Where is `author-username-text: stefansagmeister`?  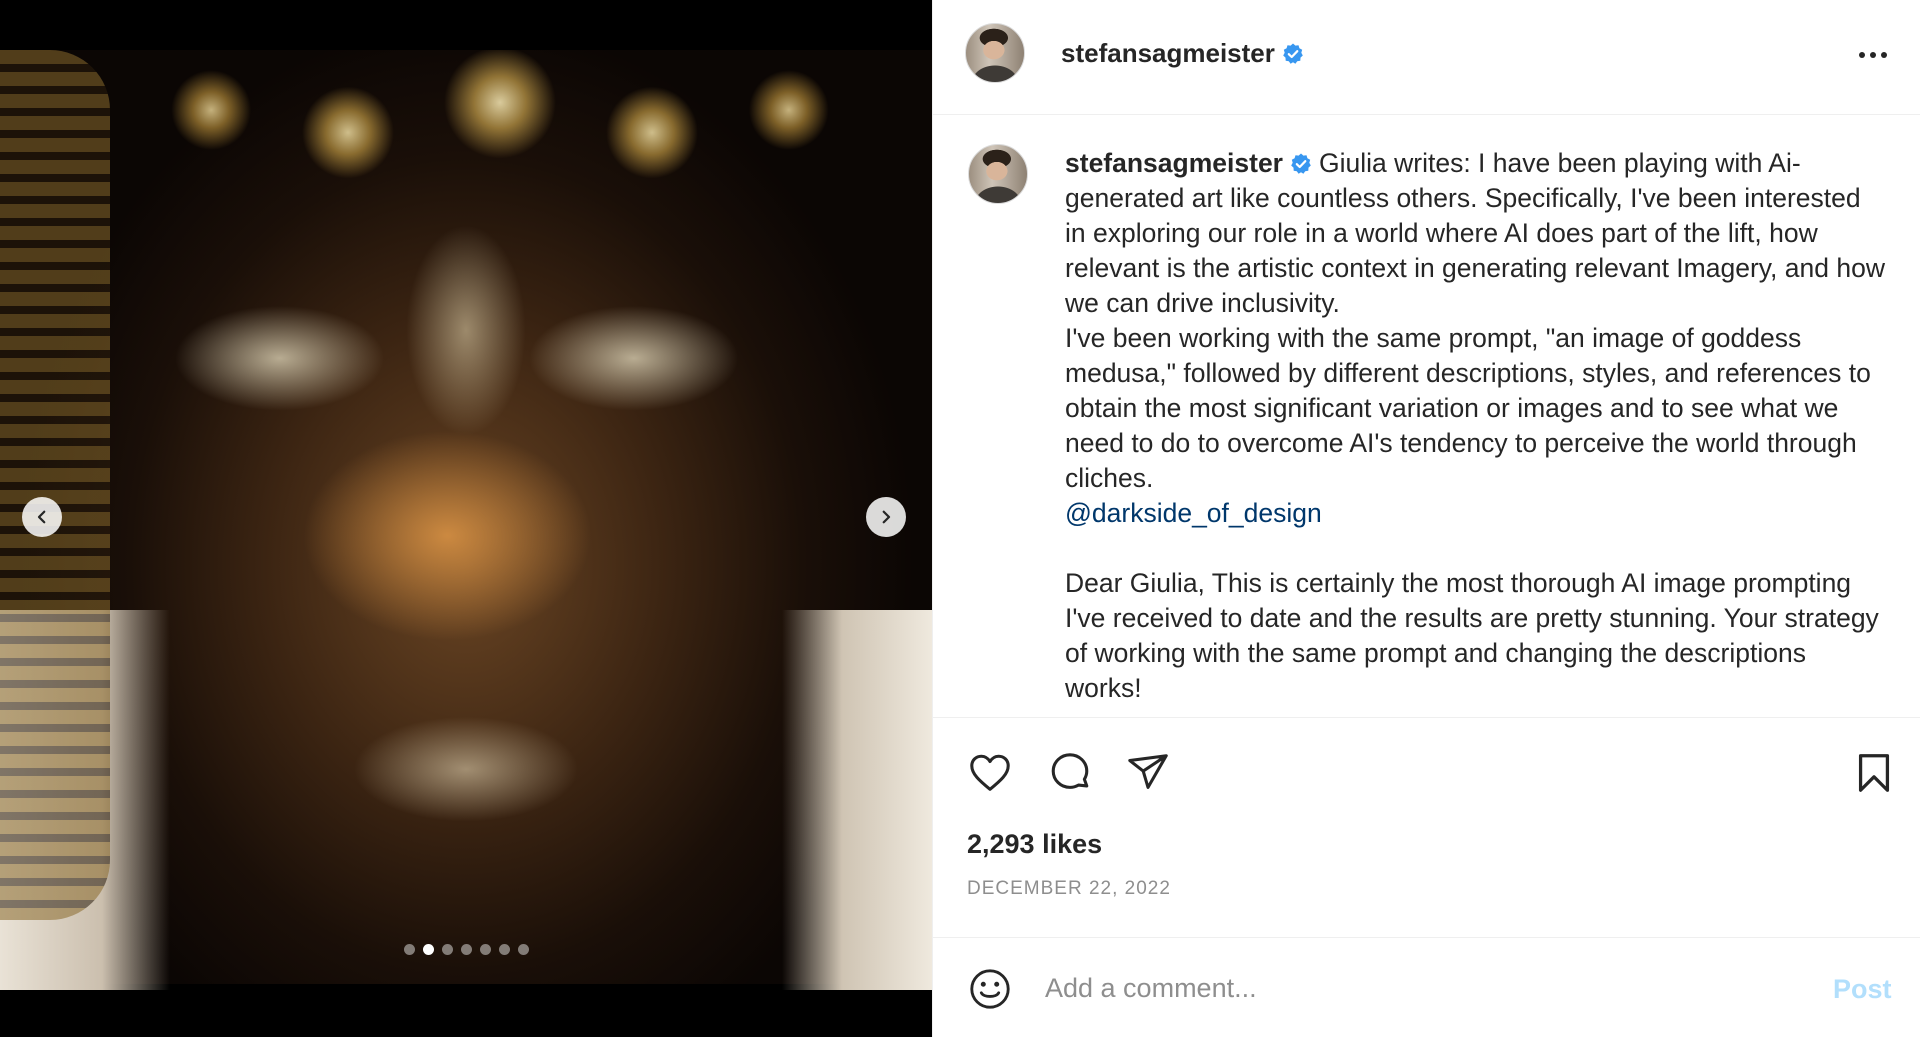
author-username-text: stefansagmeister is located at coordinates (1168, 53).